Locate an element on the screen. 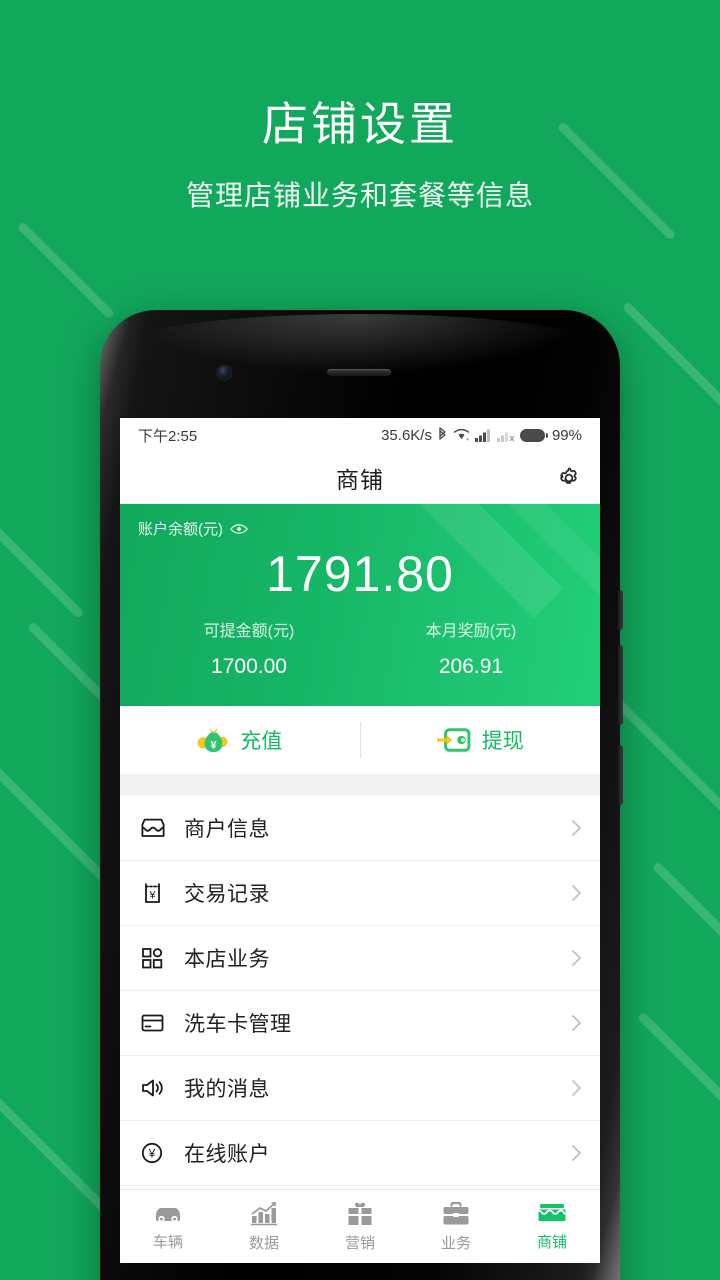  tab-label: 数据 is located at coordinates (263, 1243).